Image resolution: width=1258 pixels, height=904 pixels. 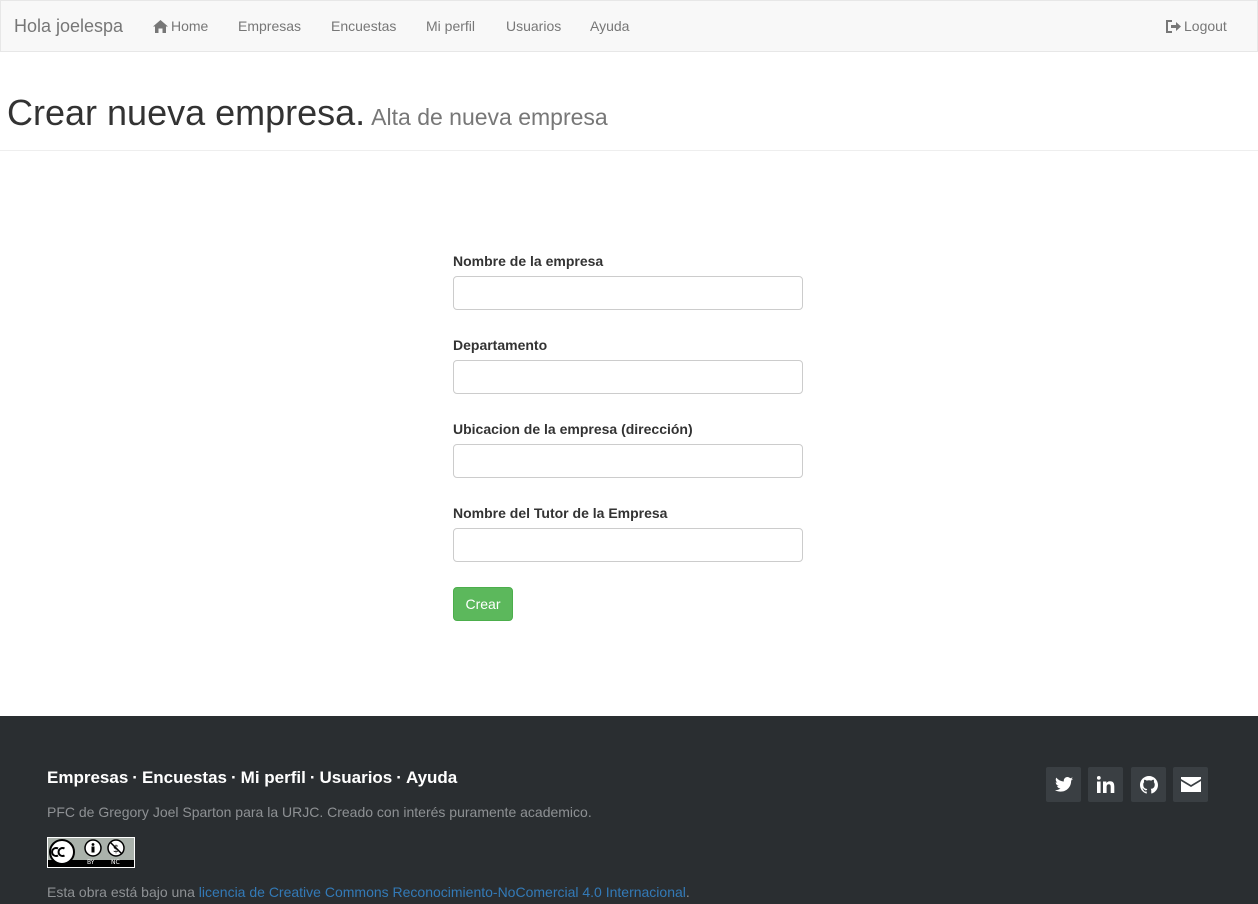 I want to click on footer-link-usuarios: Usuarios, so click(x=356, y=777).